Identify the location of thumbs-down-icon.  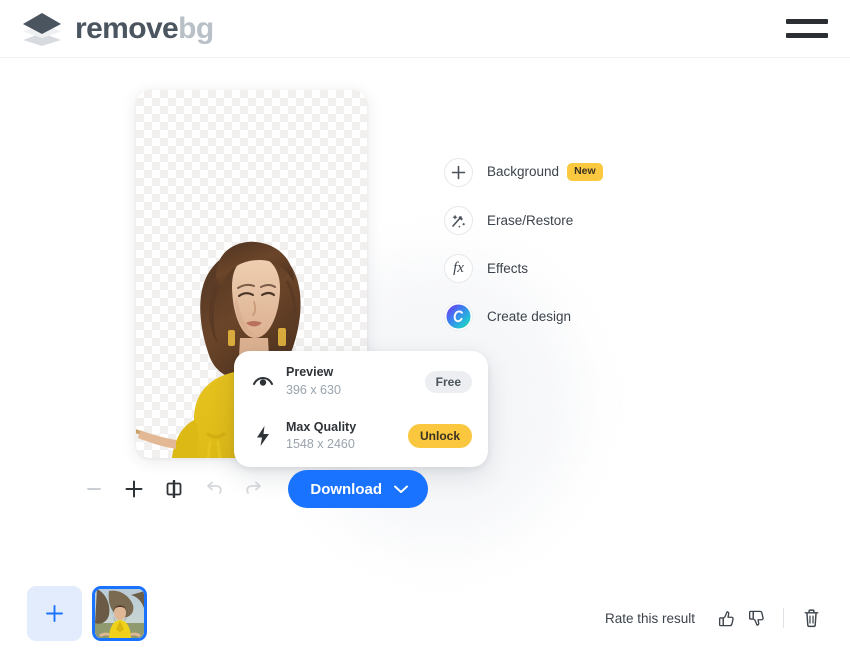
(756, 618).